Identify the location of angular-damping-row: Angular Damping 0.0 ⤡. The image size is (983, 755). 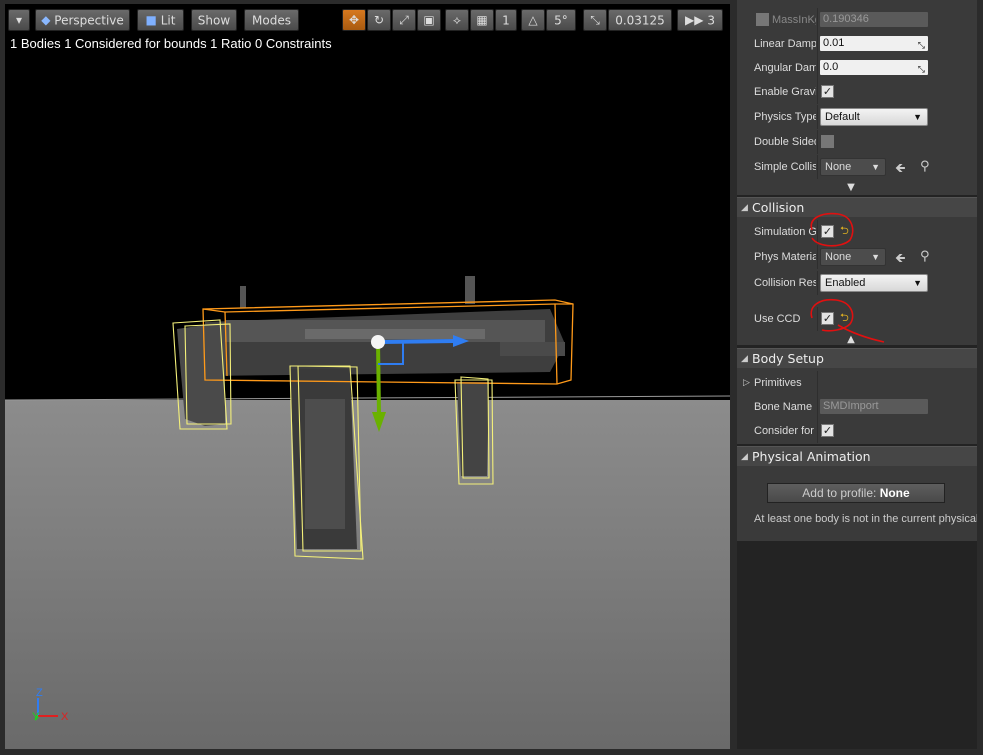
(857, 68).